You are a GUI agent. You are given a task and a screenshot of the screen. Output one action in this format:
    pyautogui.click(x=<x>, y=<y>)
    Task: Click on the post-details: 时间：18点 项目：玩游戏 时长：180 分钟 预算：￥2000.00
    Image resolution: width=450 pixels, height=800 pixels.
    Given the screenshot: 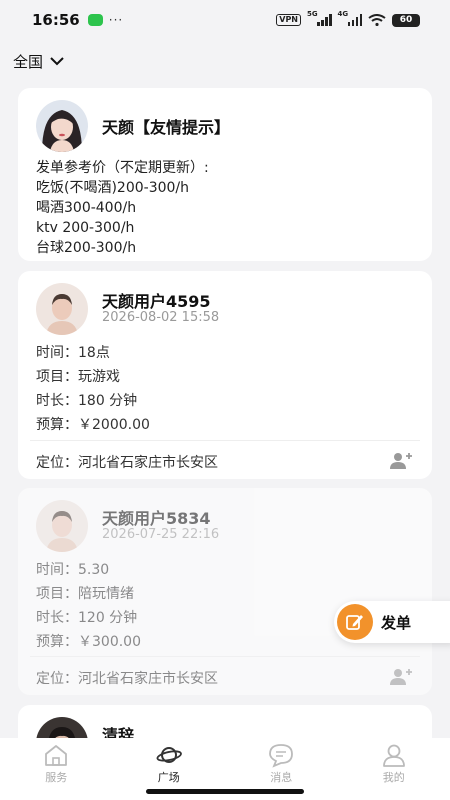 What is the action you would take?
    pyautogui.click(x=93, y=389)
    